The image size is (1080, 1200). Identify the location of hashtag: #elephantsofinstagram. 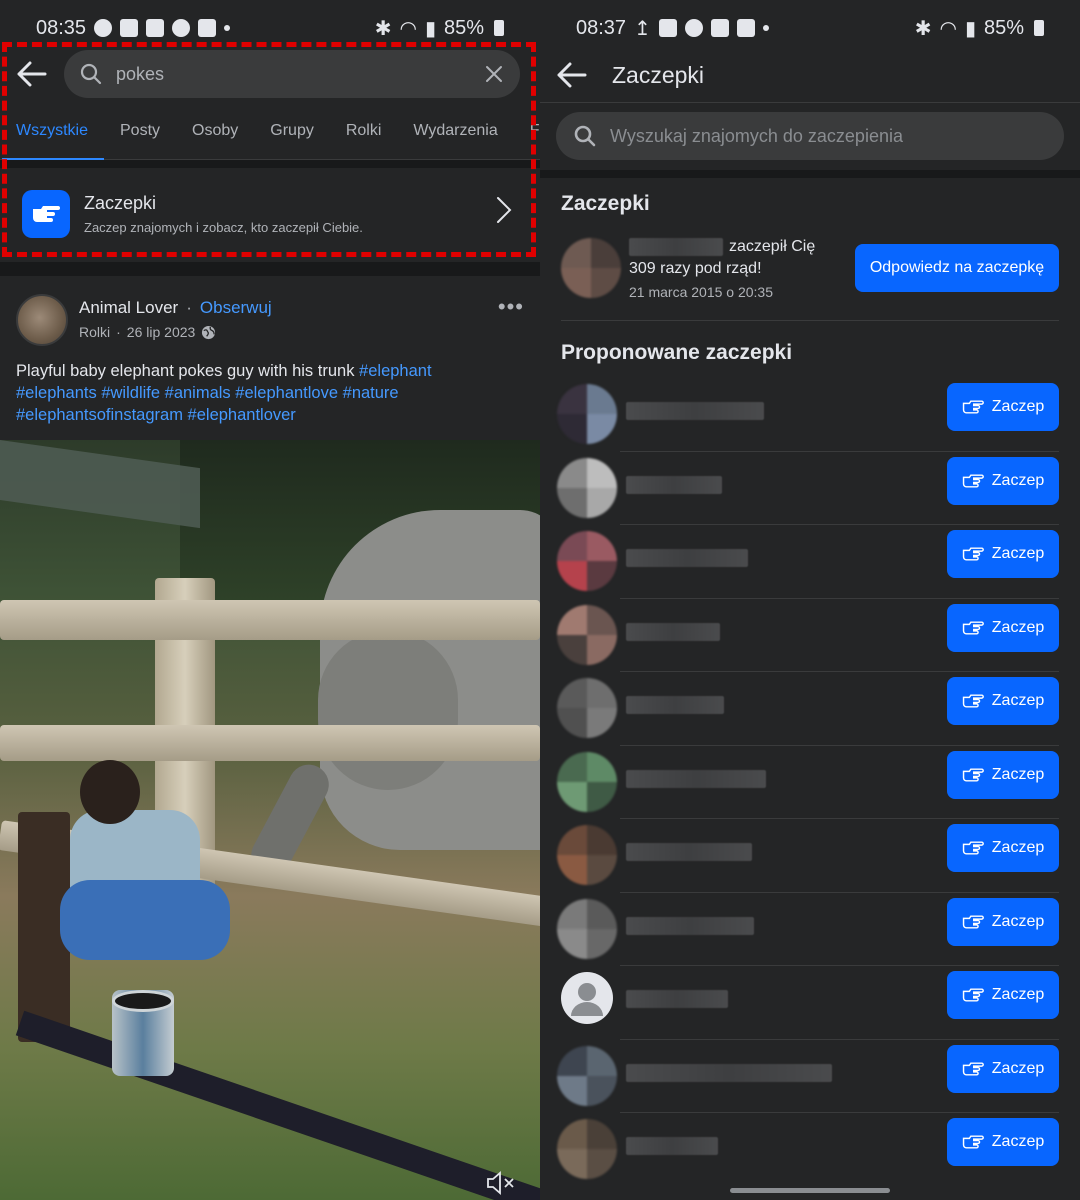
(99, 415).